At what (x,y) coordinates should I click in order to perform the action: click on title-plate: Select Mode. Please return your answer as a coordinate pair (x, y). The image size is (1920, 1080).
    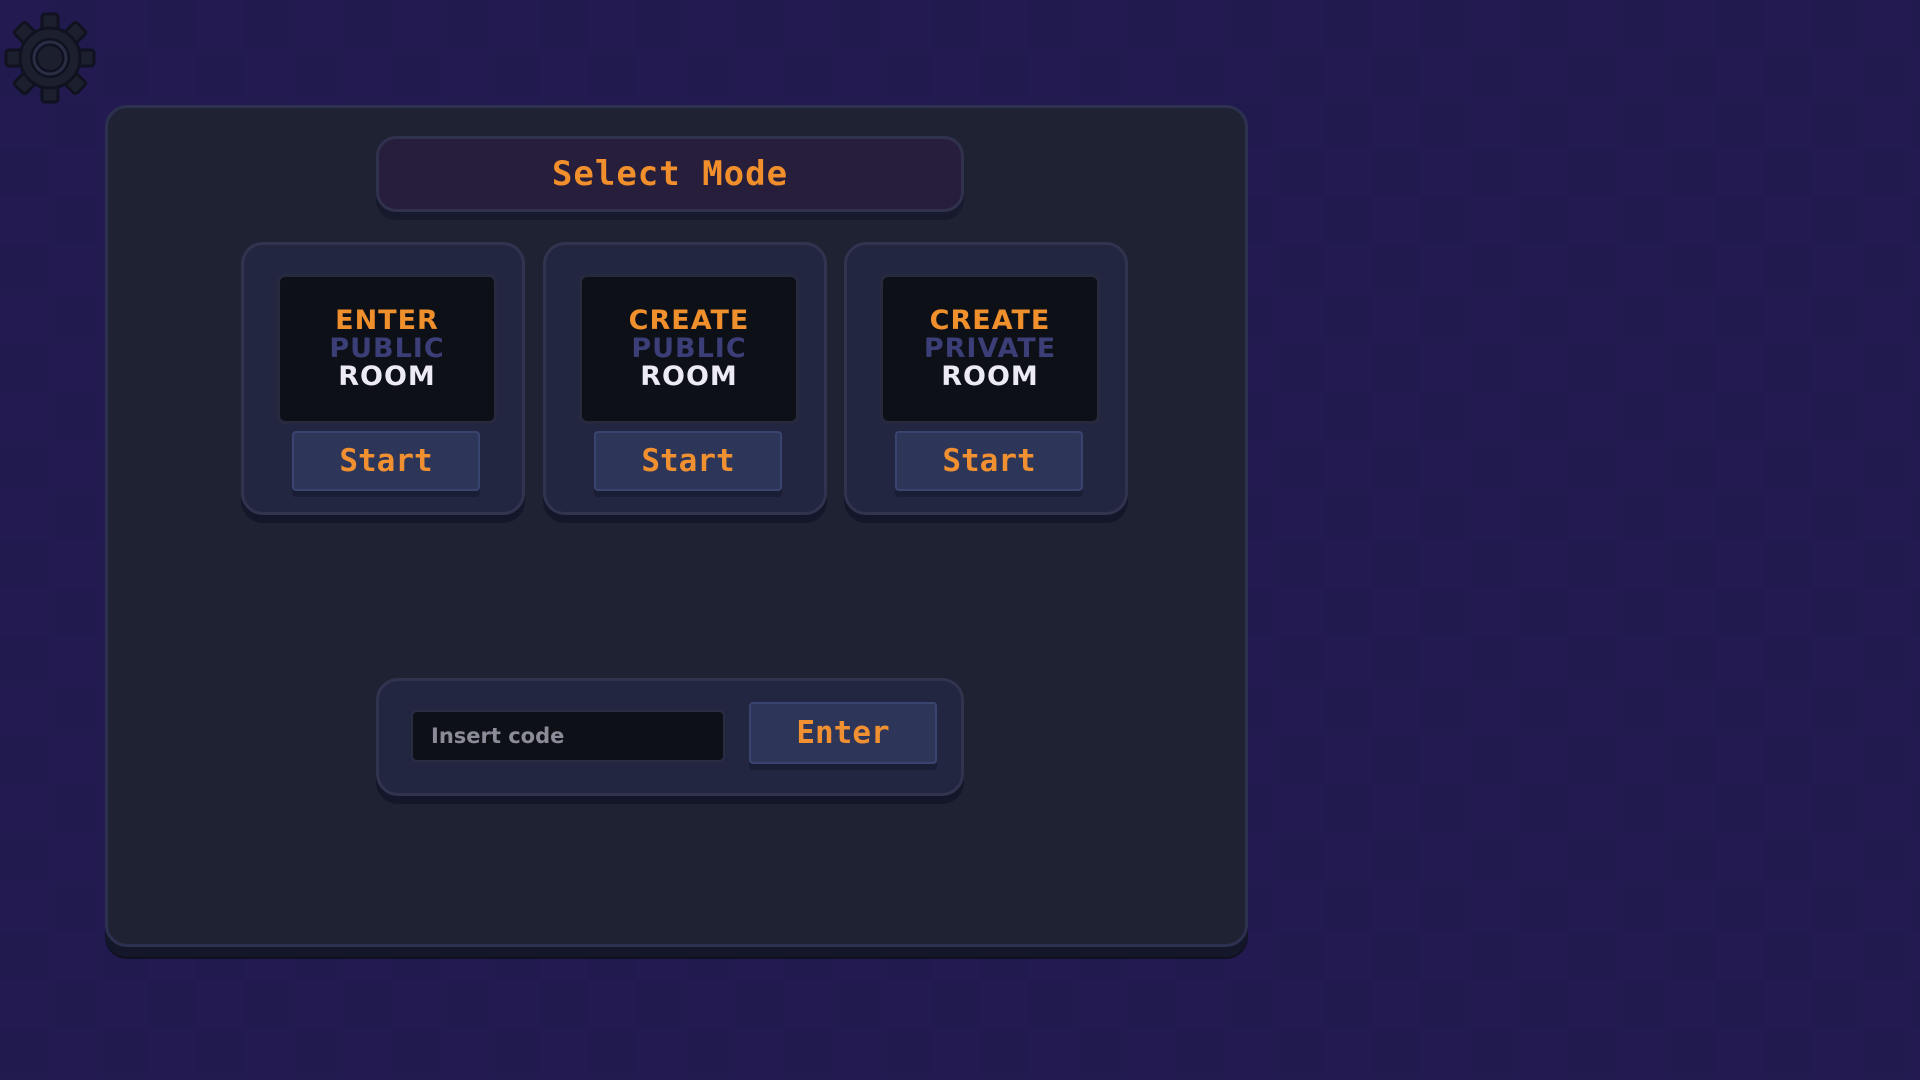
    Looking at the image, I should click on (670, 174).